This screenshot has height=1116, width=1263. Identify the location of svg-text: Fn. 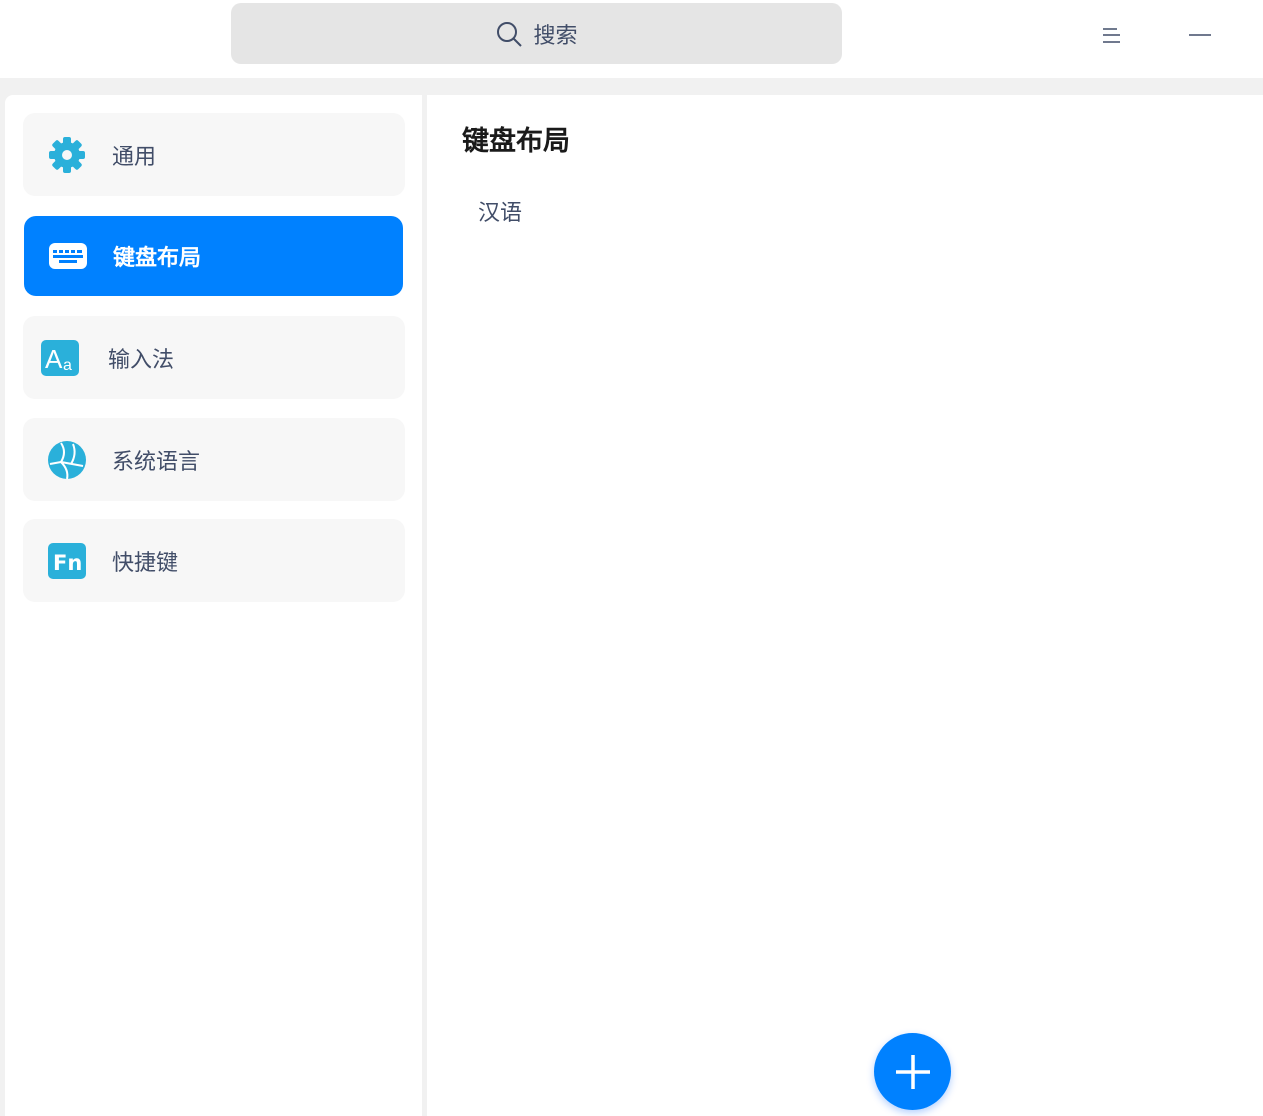
(67, 563).